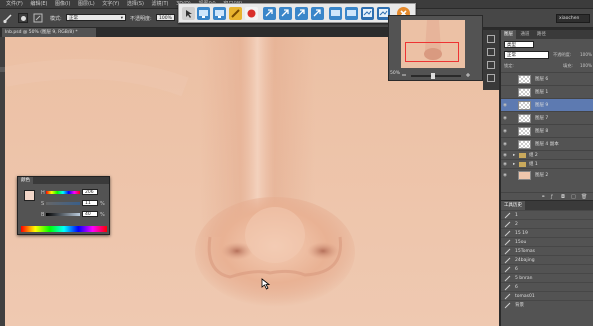  What do you see at coordinates (547, 223) in the screenshot?
I see `history-item: 2` at bounding box center [547, 223].